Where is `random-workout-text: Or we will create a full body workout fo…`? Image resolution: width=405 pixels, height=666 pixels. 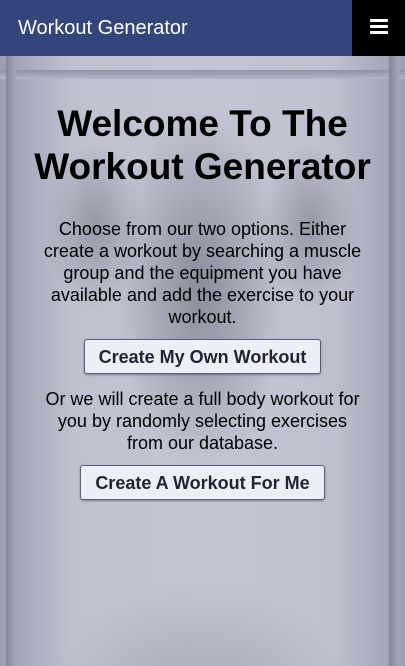
random-workout-text: Or we will create a full body workout fo… is located at coordinates (202, 421).